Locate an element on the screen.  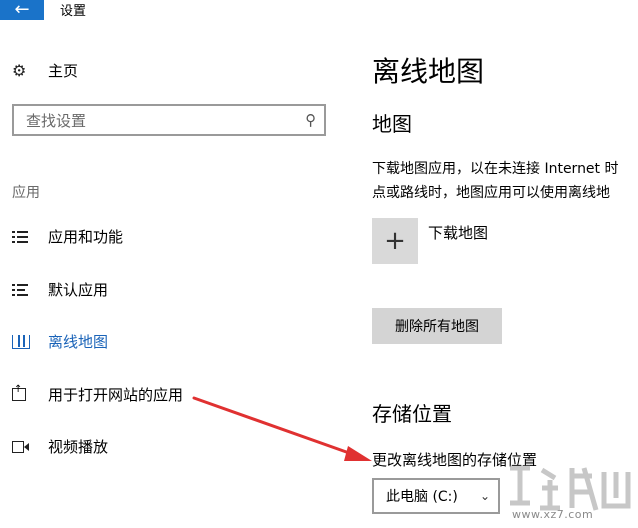
video-icon is located at coordinates (23, 446).